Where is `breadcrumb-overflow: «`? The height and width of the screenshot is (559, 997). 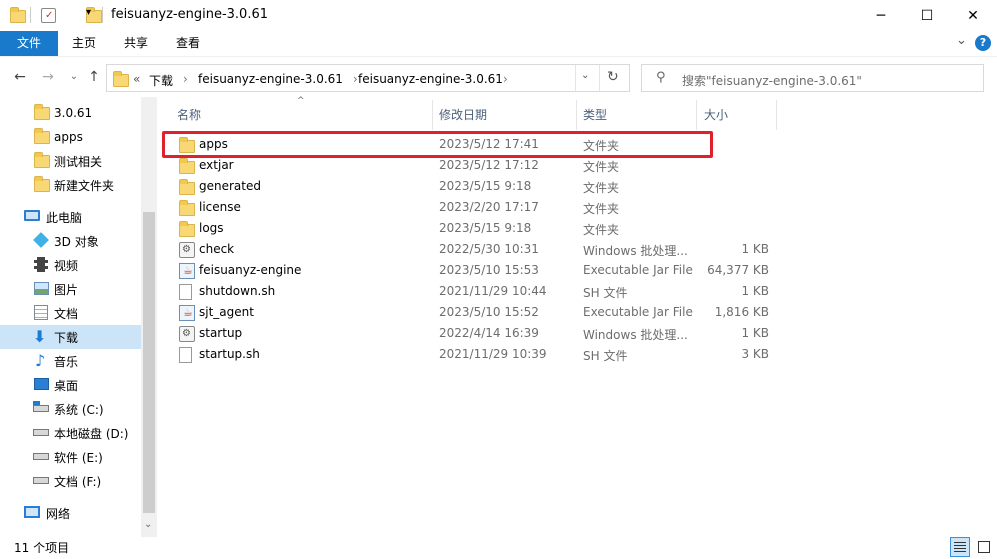
breadcrumb-overflow: « is located at coordinates (136, 79).